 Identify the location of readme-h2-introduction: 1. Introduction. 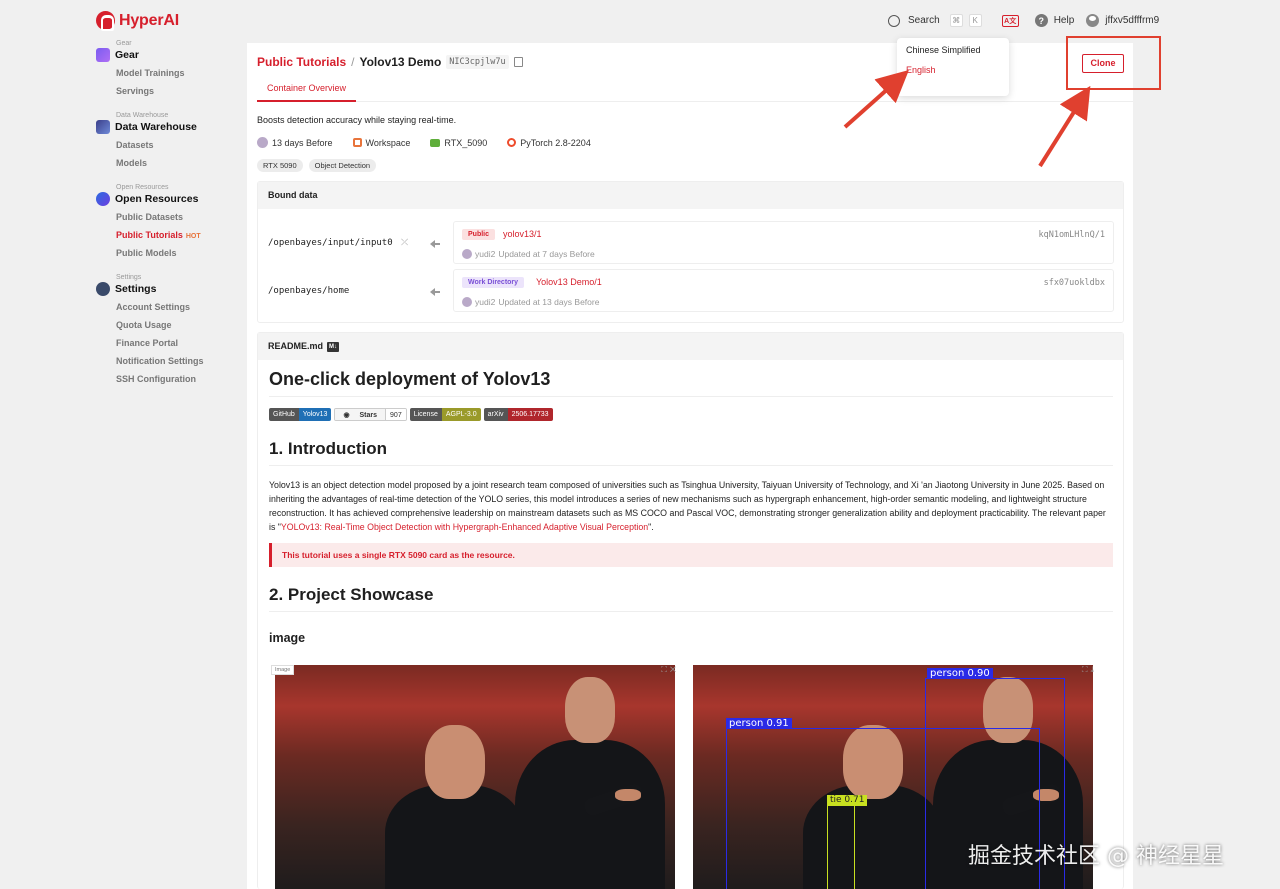
(691, 452).